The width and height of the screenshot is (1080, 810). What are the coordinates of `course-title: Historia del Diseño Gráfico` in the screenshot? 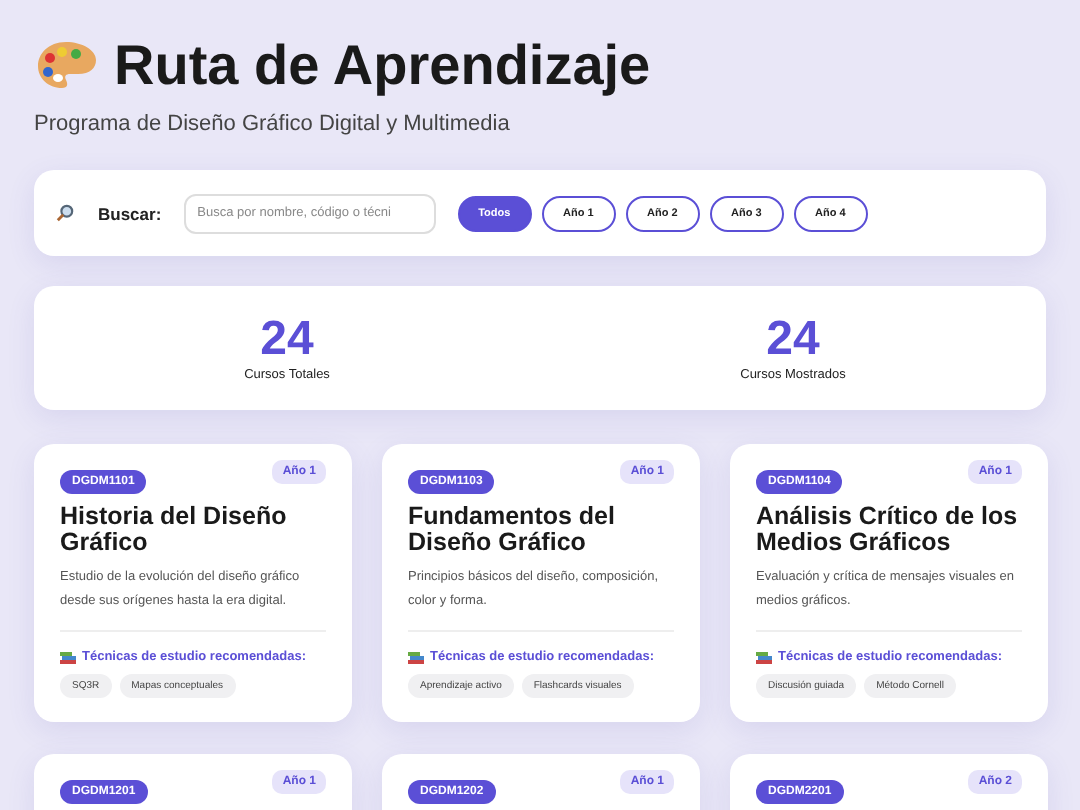 It's located at (174, 530).